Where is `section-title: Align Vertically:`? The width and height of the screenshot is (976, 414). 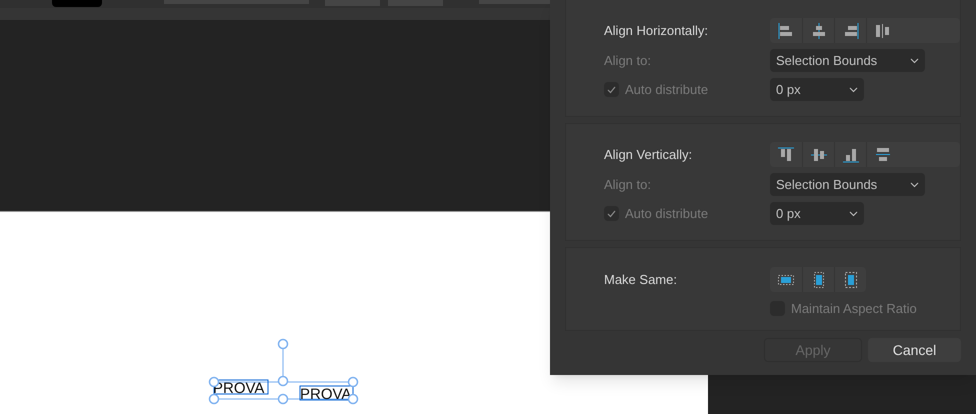
section-title: Align Vertically: is located at coordinates (649, 155).